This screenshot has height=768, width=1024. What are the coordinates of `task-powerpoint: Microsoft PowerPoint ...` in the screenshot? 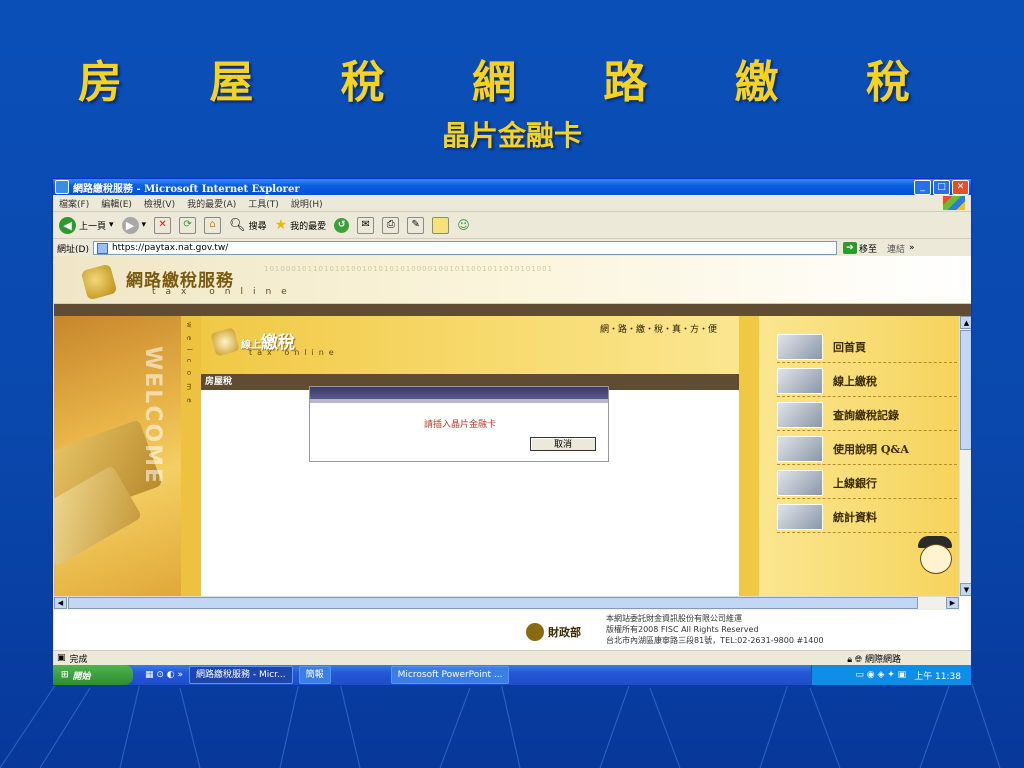 It's located at (450, 675).